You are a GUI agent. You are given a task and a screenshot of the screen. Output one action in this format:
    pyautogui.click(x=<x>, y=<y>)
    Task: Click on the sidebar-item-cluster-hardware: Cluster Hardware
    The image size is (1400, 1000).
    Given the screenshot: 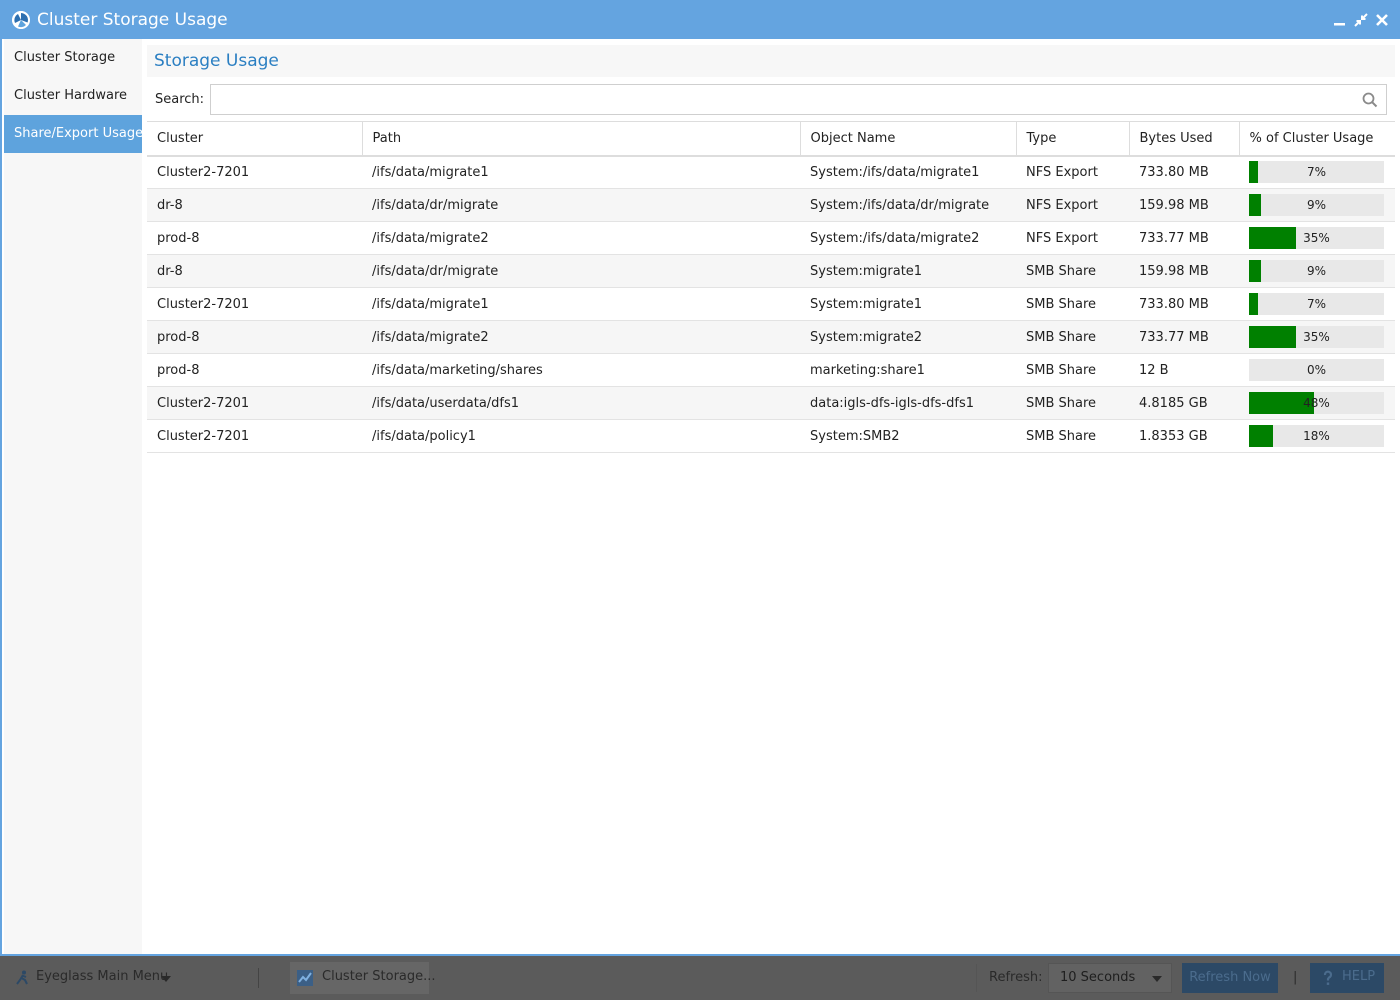 What is the action you would take?
    pyautogui.click(x=73, y=96)
    